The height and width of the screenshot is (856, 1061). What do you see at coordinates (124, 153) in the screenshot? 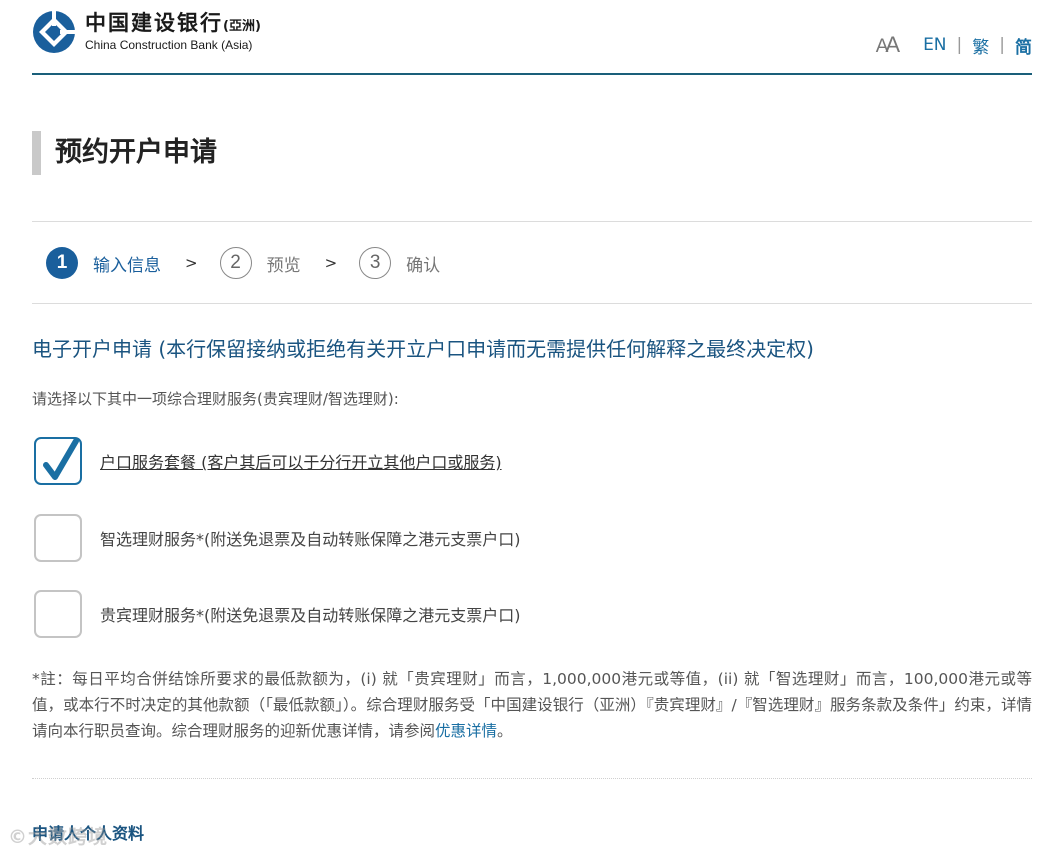
I see `page-title: 预约开户申请` at bounding box center [124, 153].